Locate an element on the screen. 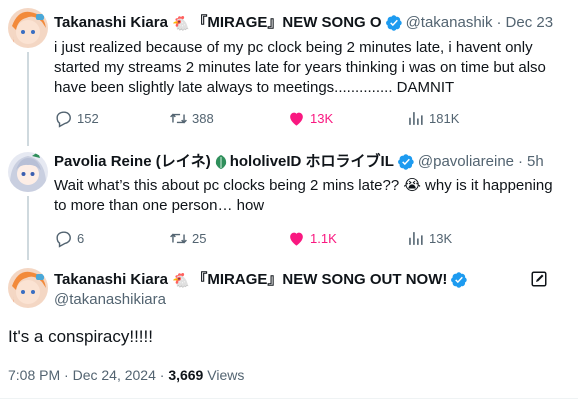 The width and height of the screenshot is (578, 406). reply-count: 152 is located at coordinates (88, 118).